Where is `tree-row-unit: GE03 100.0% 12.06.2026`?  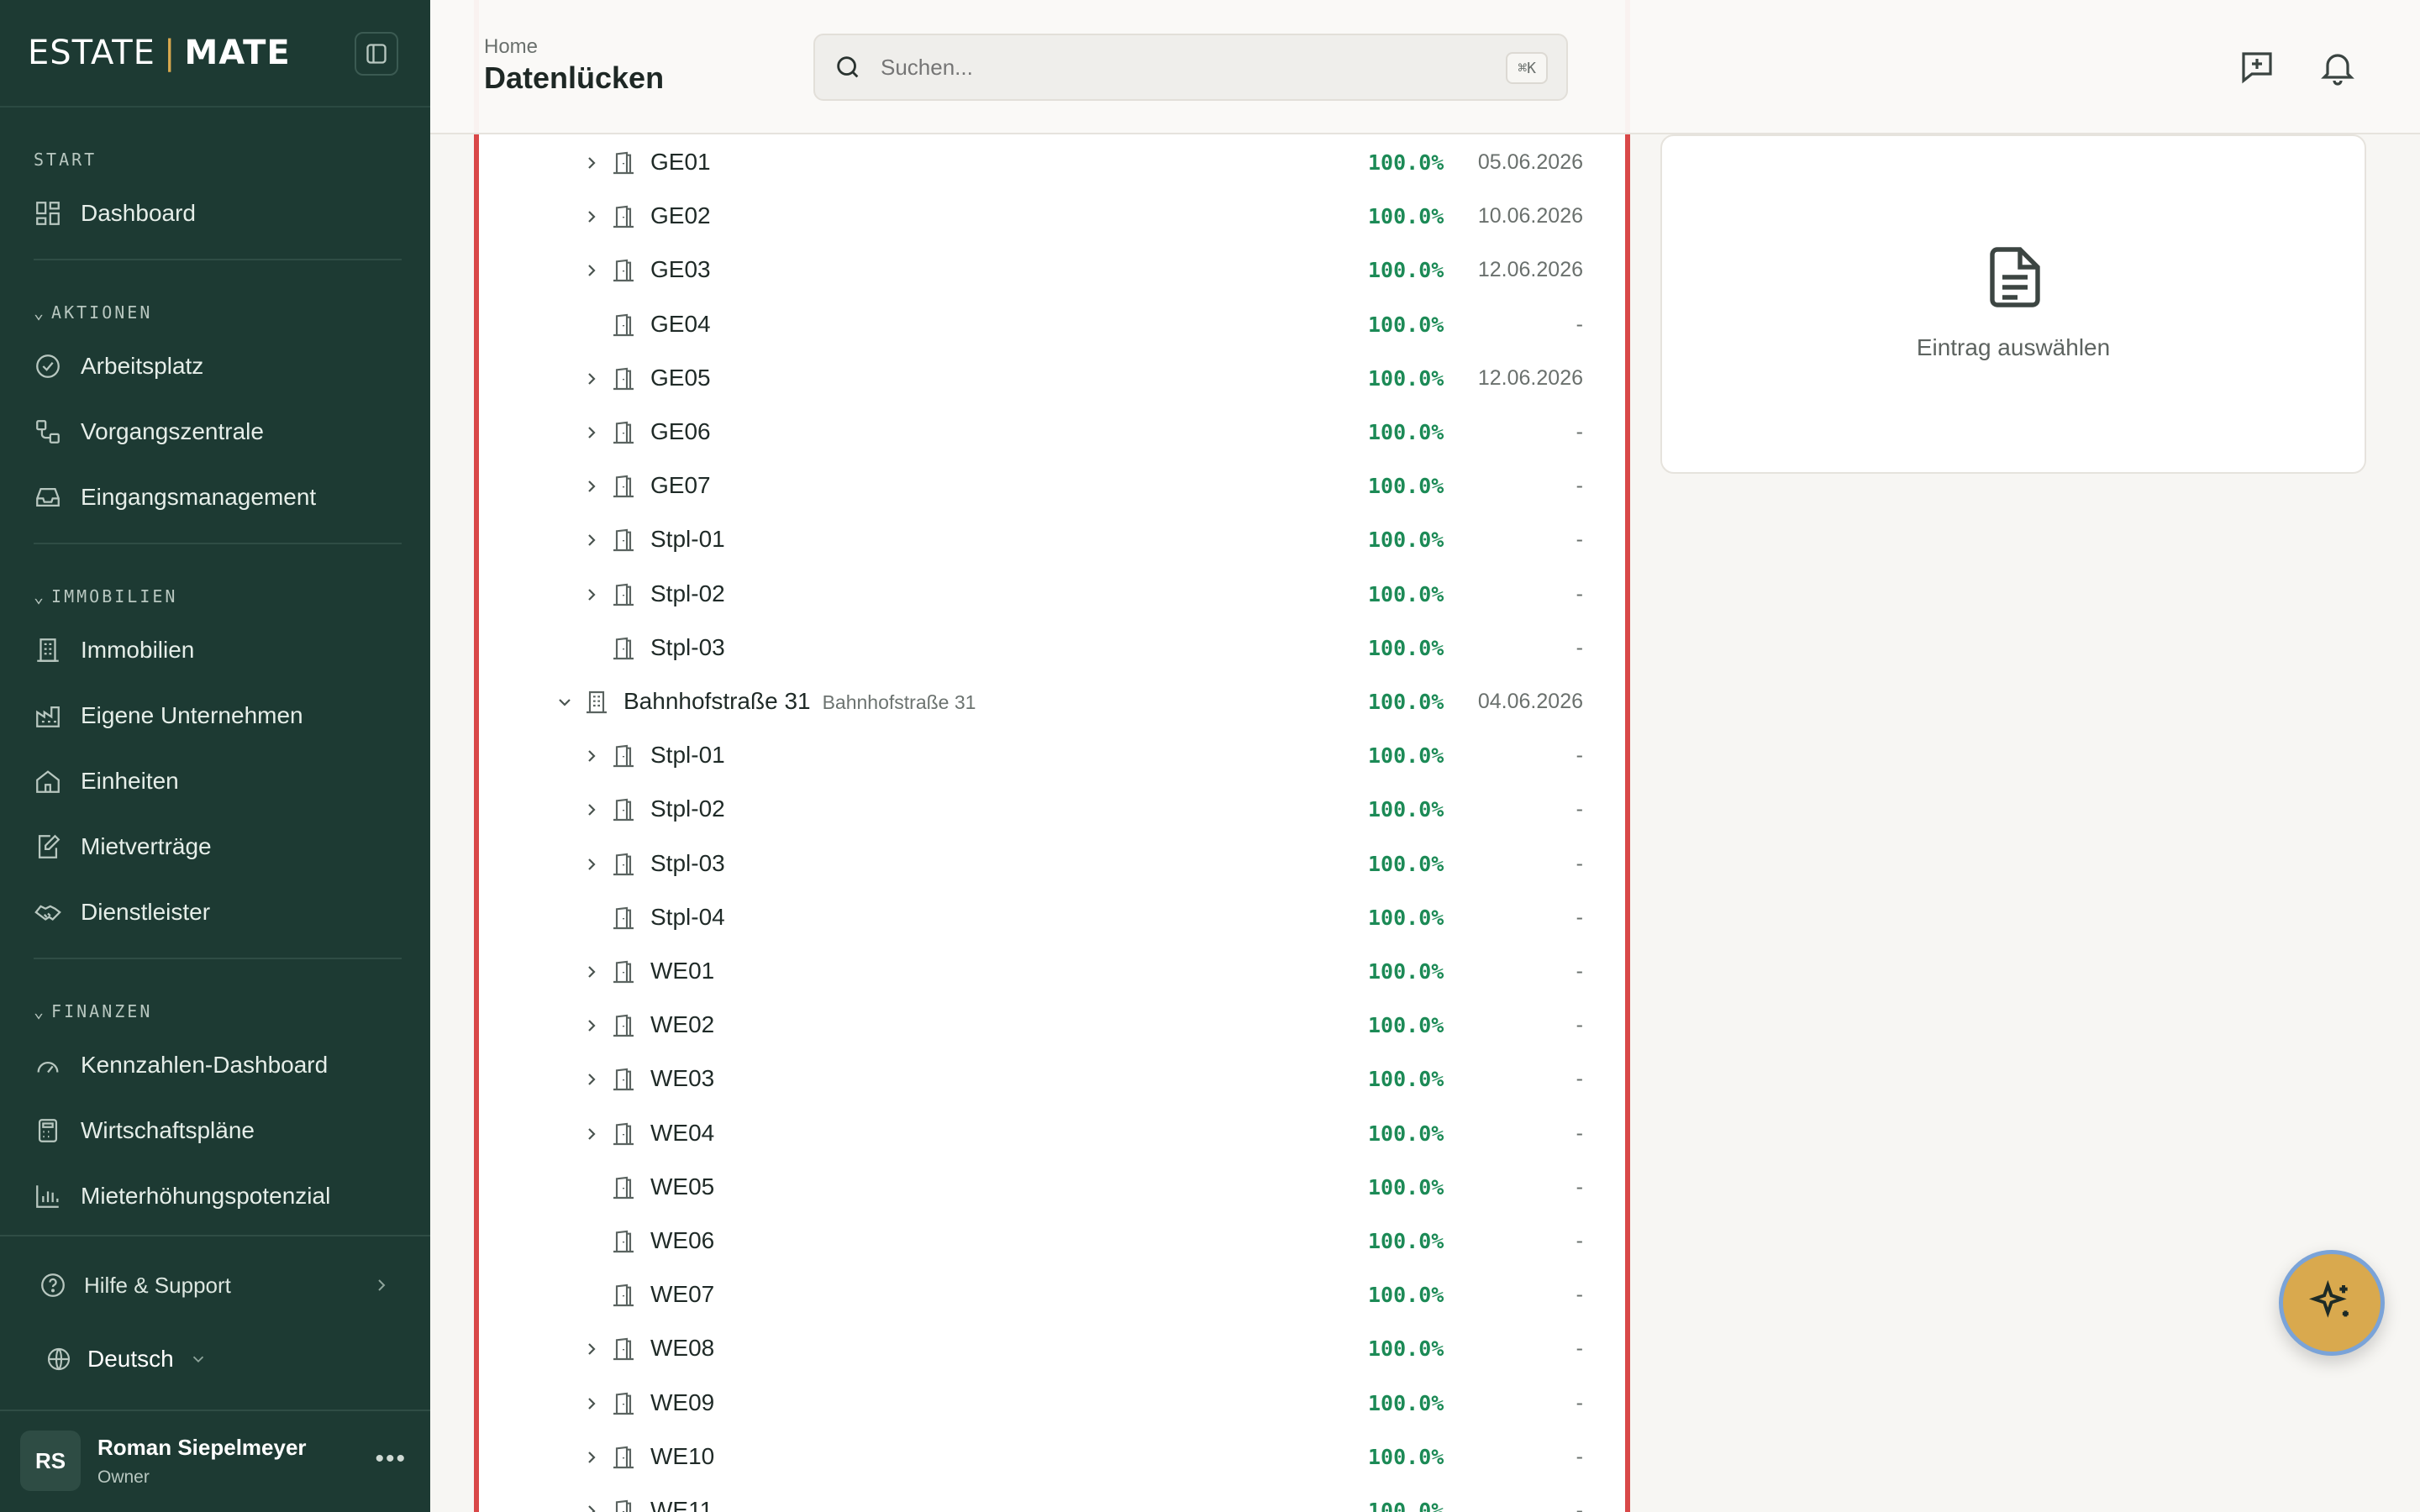 tree-row-unit: GE03 100.0% 12.06.2026 is located at coordinates (1052, 270).